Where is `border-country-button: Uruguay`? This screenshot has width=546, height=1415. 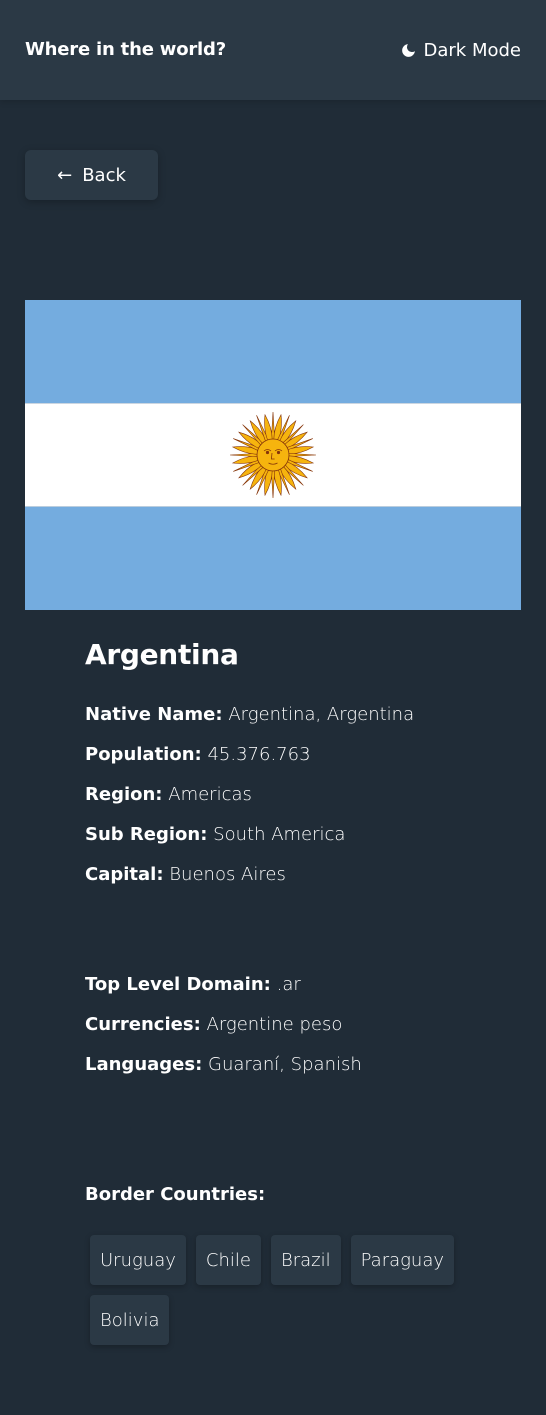
border-country-button: Uruguay is located at coordinates (138, 1260).